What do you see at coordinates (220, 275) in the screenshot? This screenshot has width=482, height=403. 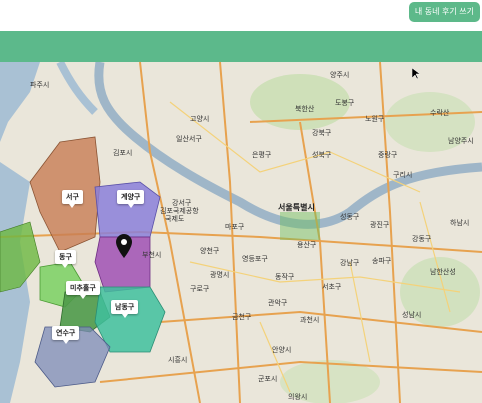 I see `place-label: 광명시` at bounding box center [220, 275].